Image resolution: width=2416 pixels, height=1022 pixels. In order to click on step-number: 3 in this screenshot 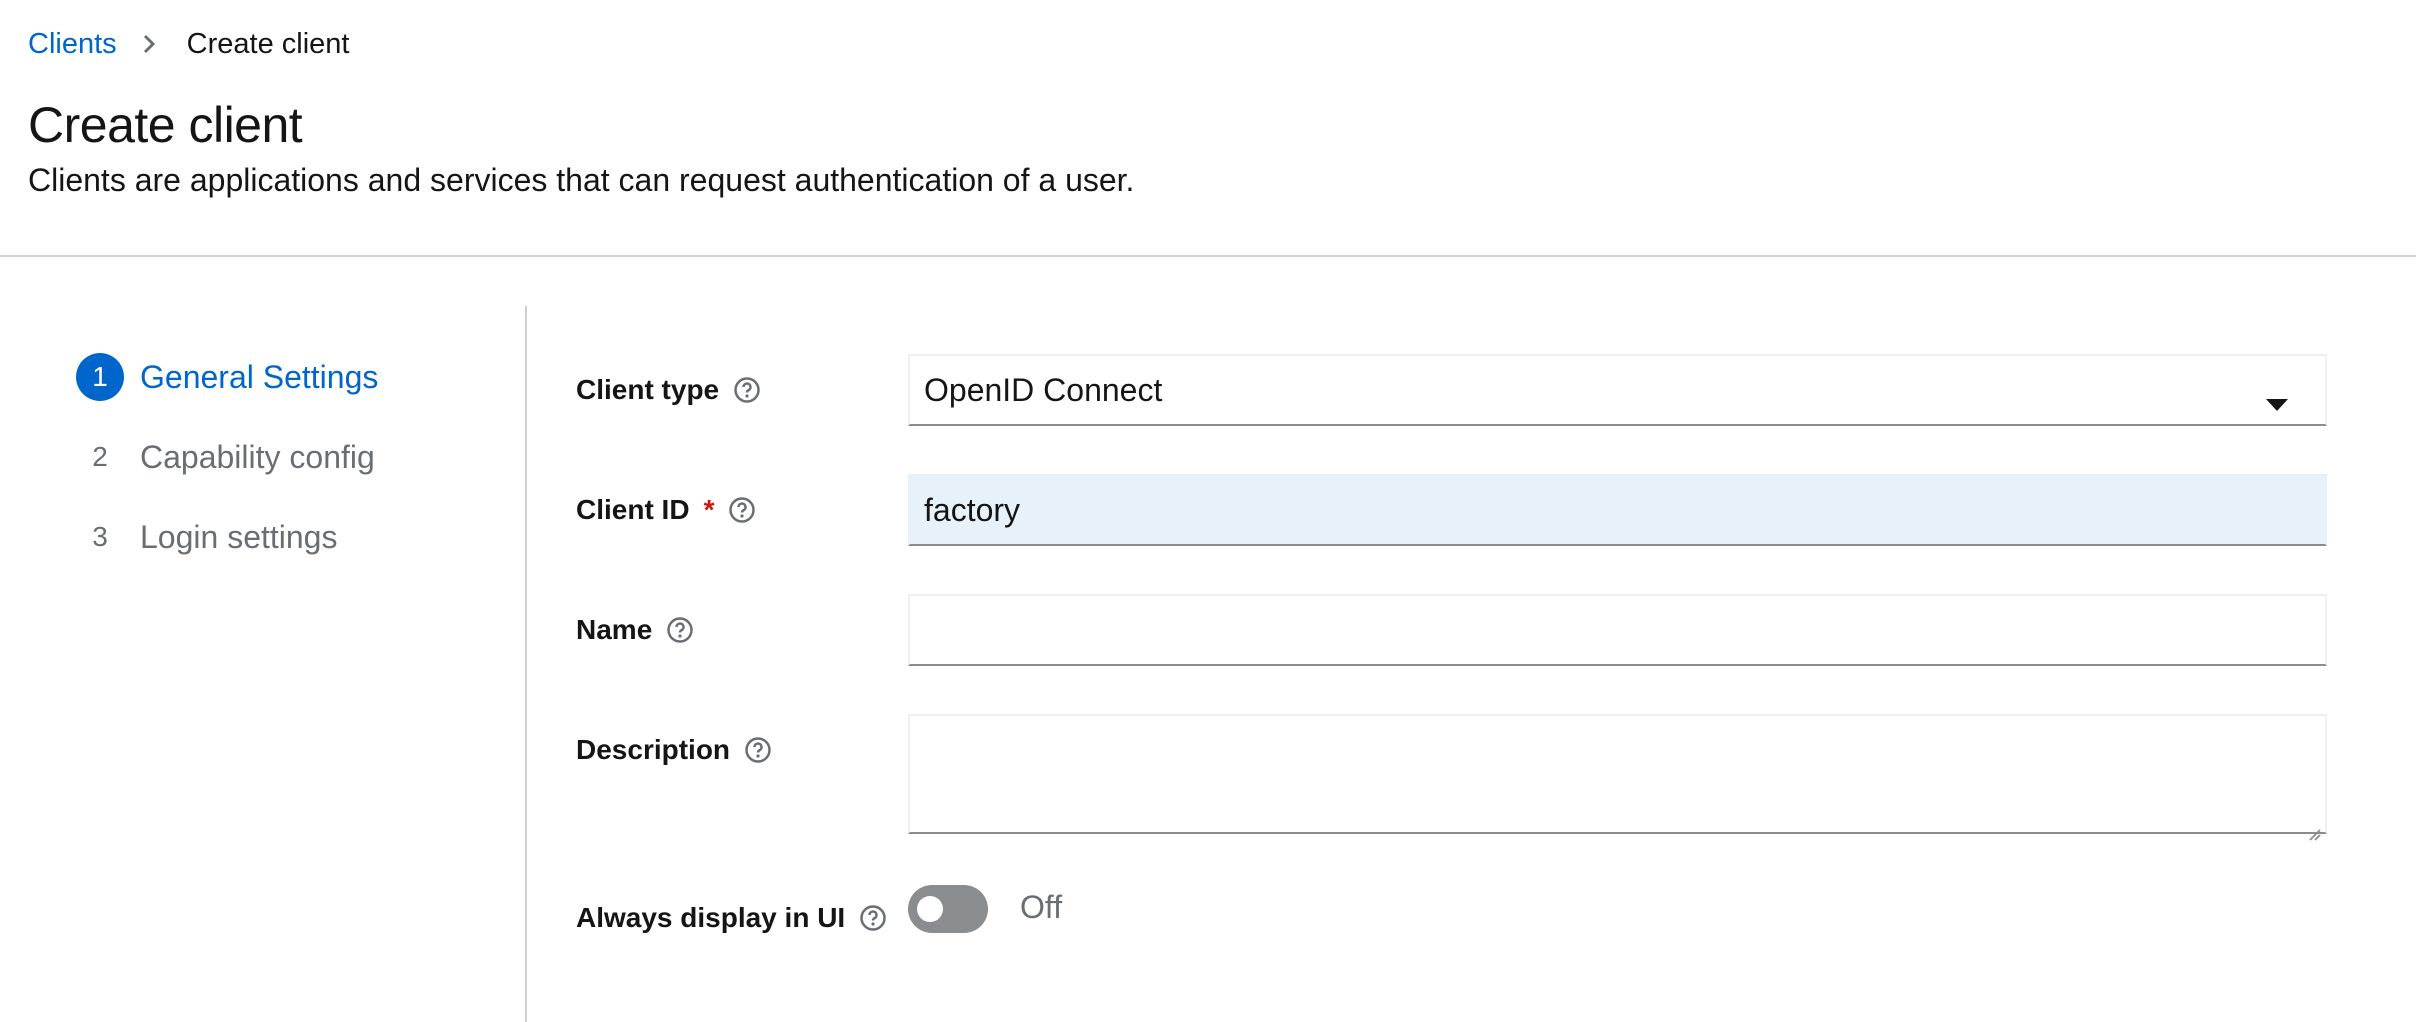, I will do `click(100, 536)`.